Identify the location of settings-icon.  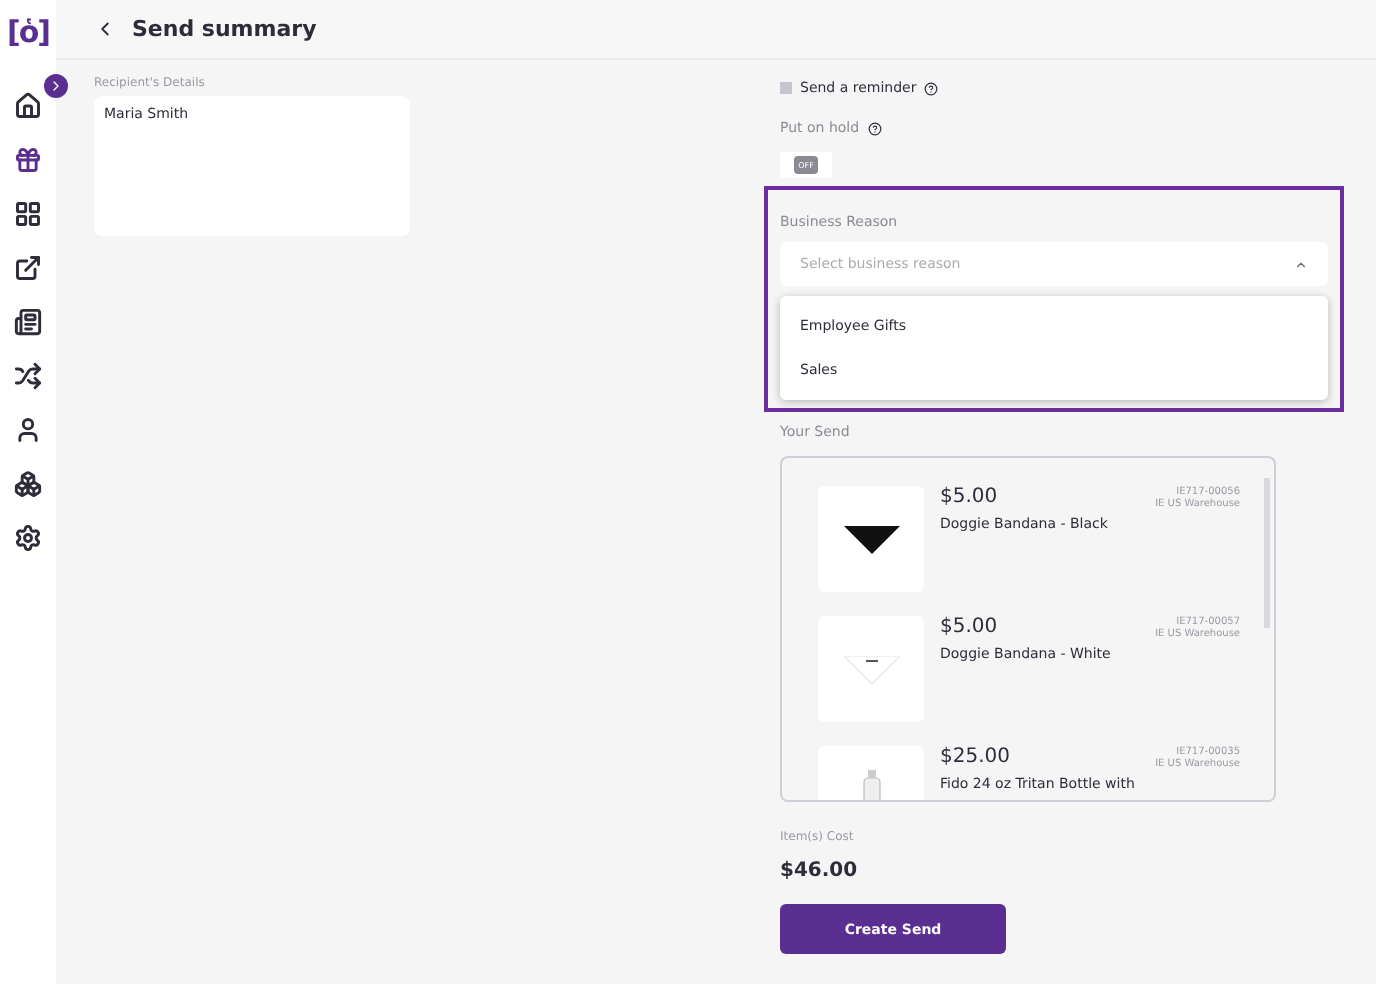
(28, 538).